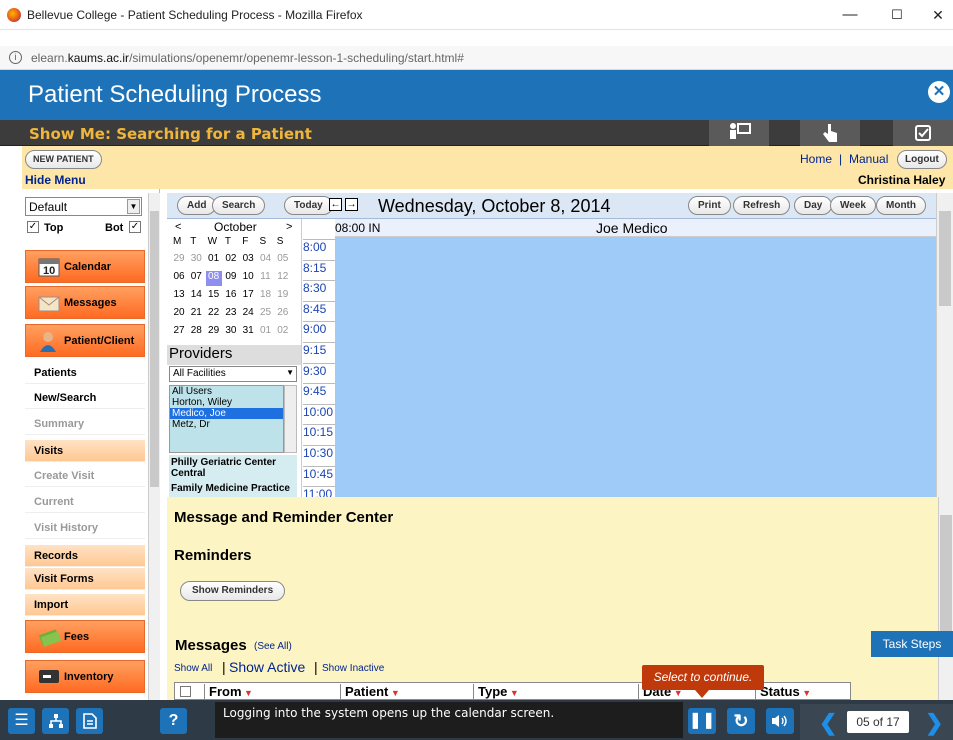  I want to click on day-cell: 17, so click(248, 296).